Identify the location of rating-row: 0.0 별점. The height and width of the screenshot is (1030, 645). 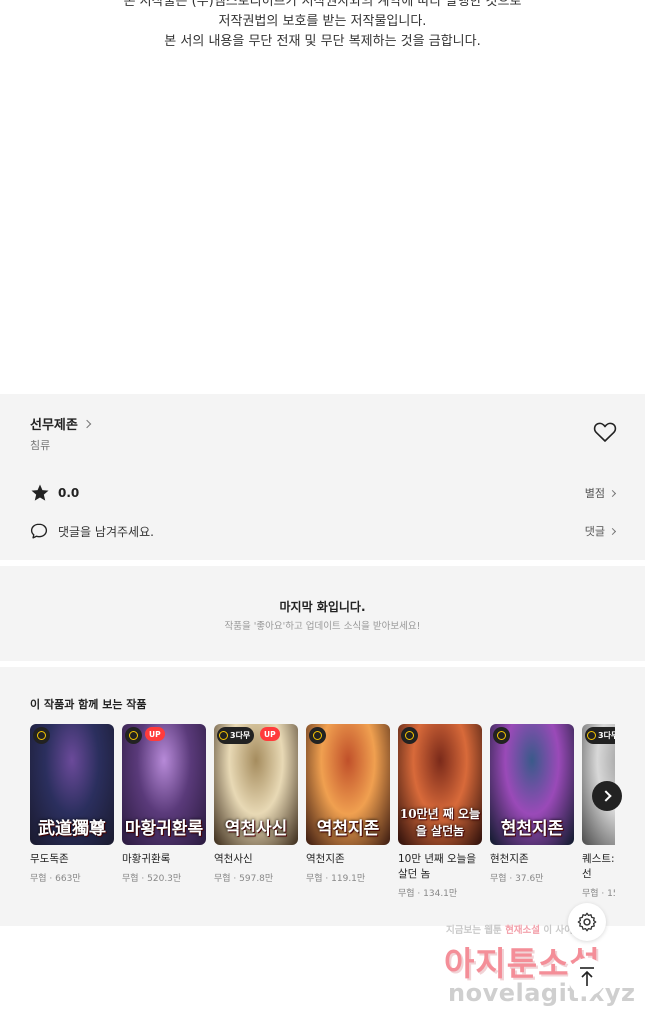
(323, 493).